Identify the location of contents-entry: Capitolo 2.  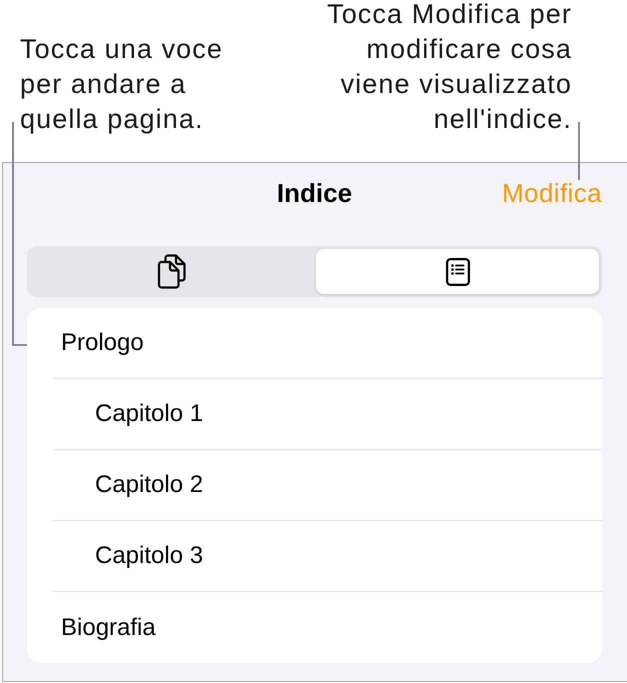
(327, 485).